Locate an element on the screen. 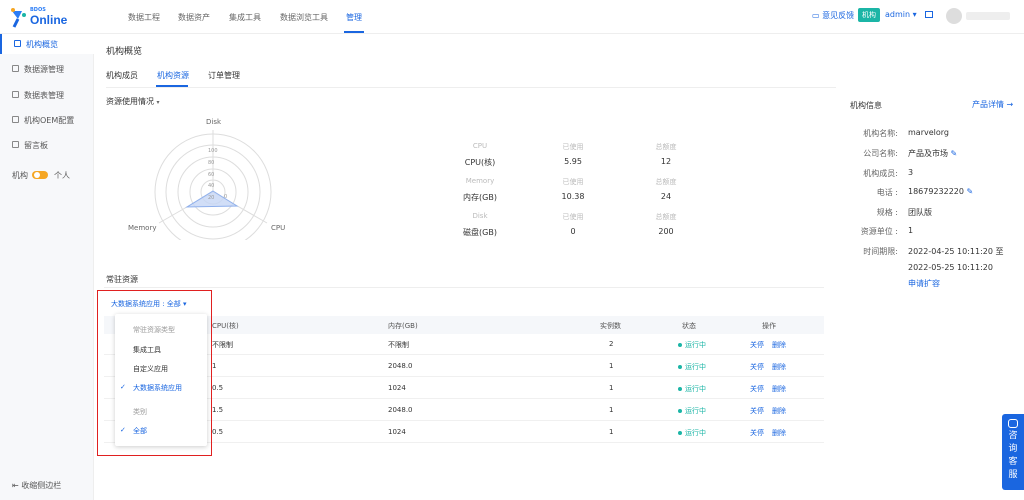 The image size is (1024, 500). monitor-icon is located at coordinates (929, 14).